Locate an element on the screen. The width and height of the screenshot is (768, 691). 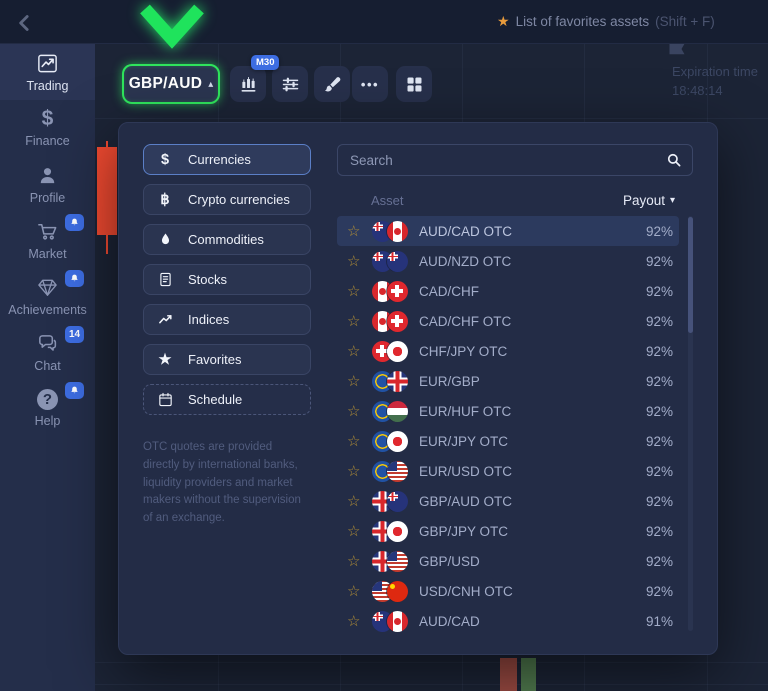
category-crypto-currencies: ฿ Crypto currencies is located at coordinates (227, 199).